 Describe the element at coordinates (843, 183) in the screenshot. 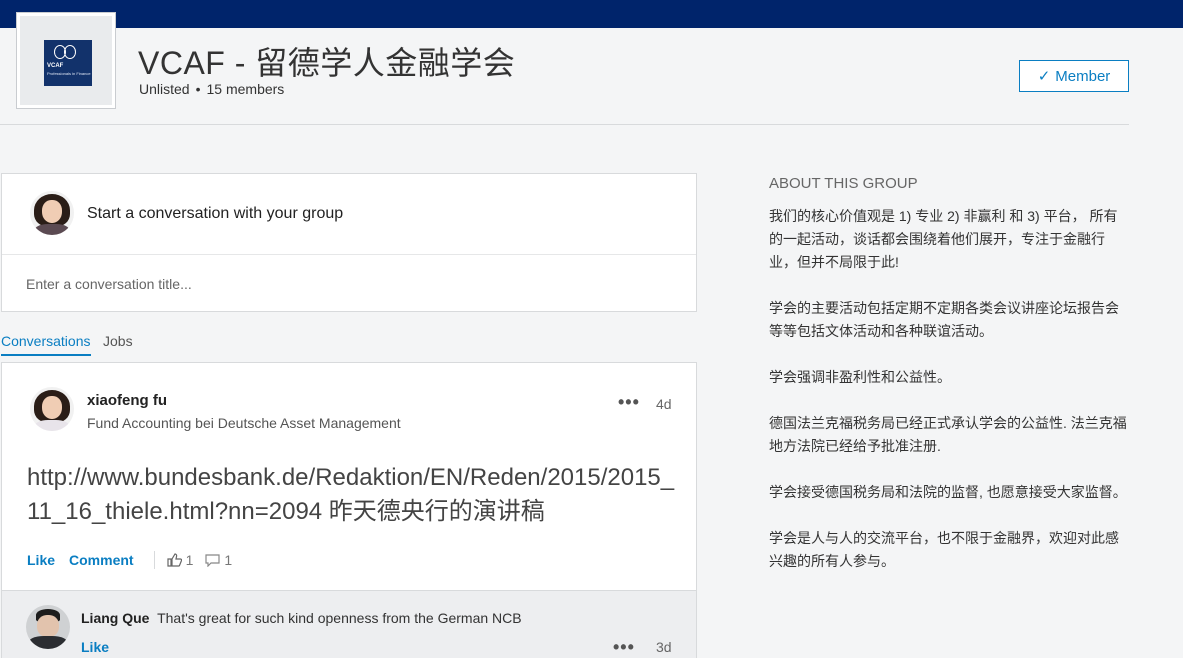

I see `about-heading: ABOUT THIS GROUP` at that location.